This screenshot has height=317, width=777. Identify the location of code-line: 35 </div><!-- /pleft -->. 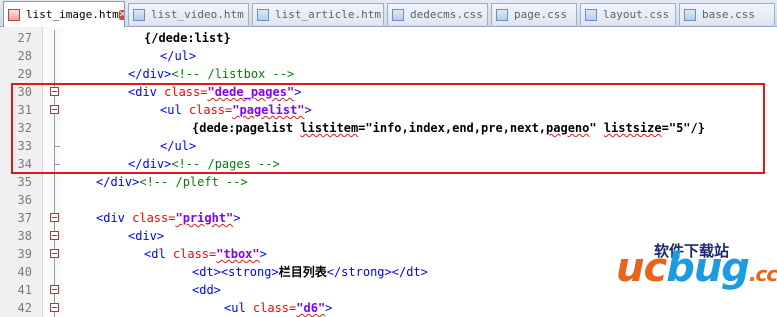
(388, 182).